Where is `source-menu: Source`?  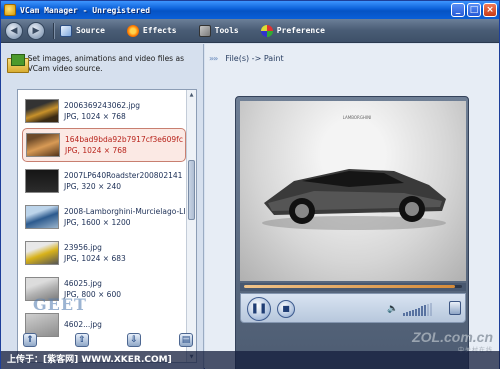 source-menu: Source is located at coordinates (82, 30).